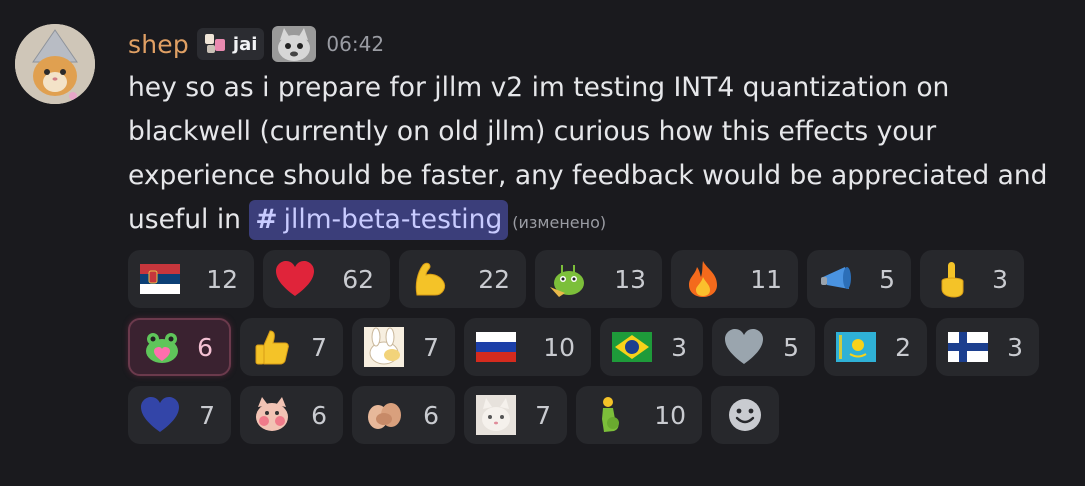 This screenshot has height=486, width=1085. What do you see at coordinates (598, 279) in the screenshot?
I see `reaction-saluting-face: 13` at bounding box center [598, 279].